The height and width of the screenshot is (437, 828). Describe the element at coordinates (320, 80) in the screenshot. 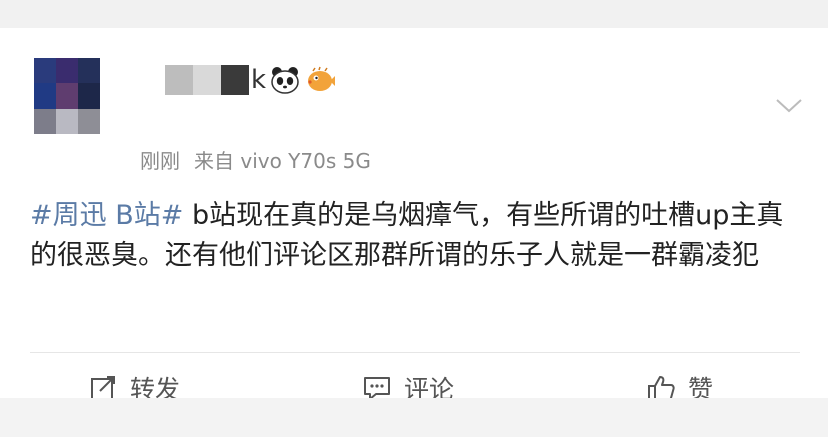

I see `pufferfish-icon` at that location.